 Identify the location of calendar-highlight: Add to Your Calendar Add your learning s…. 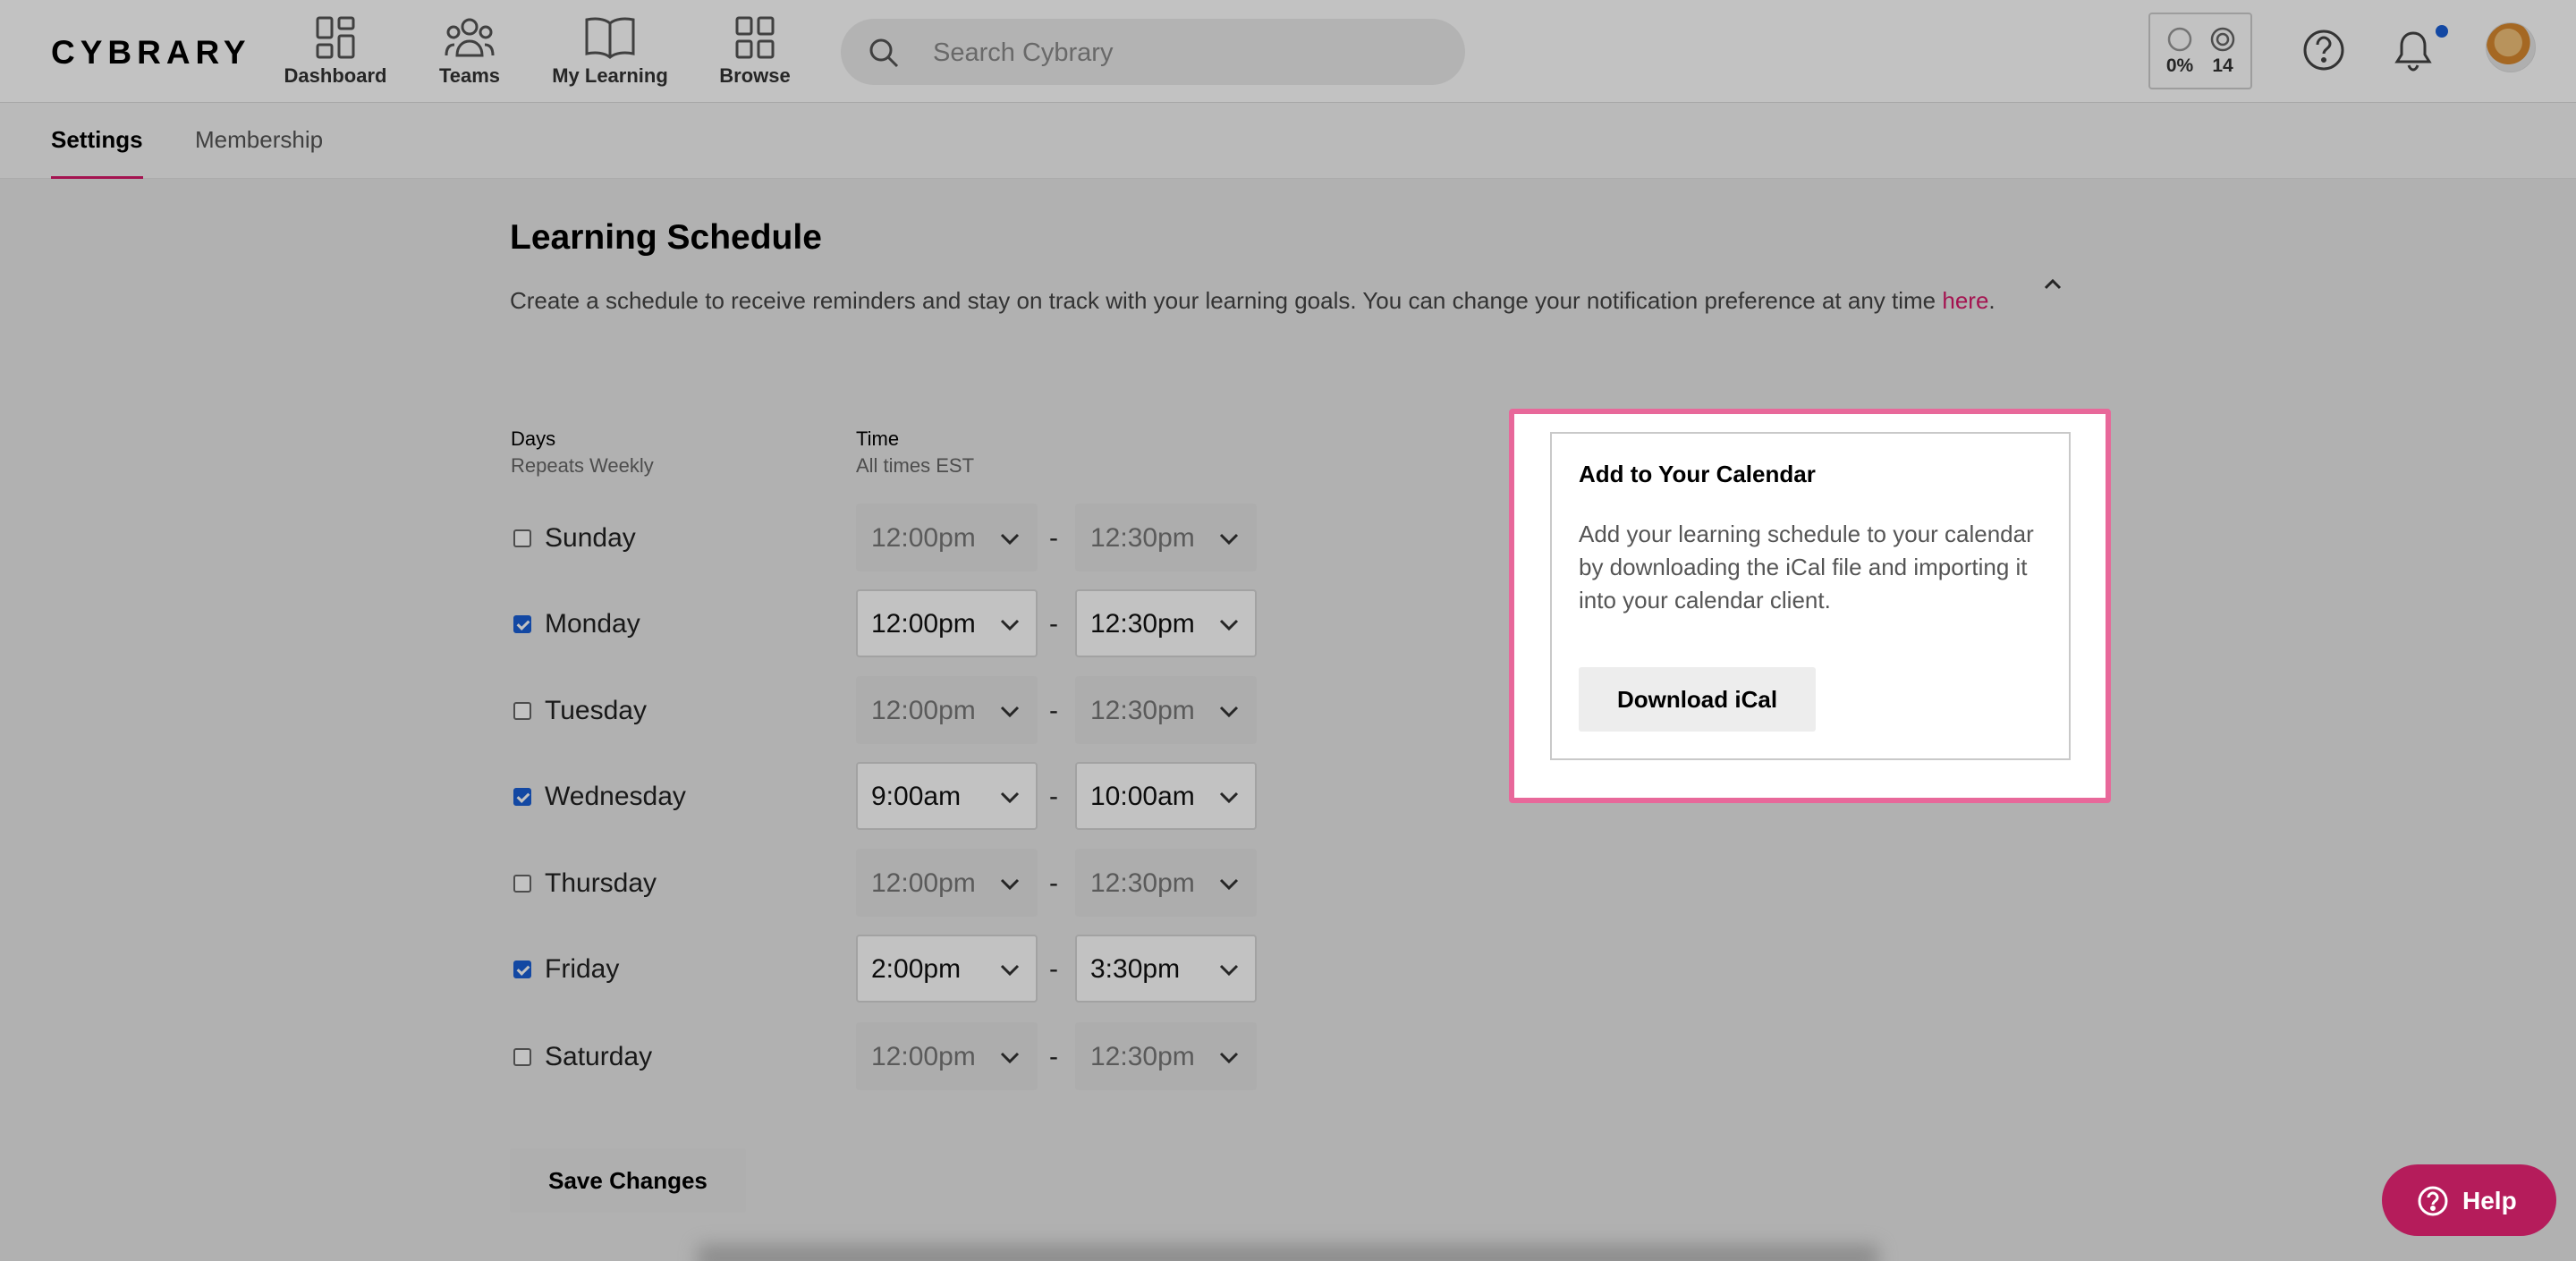
(1810, 606).